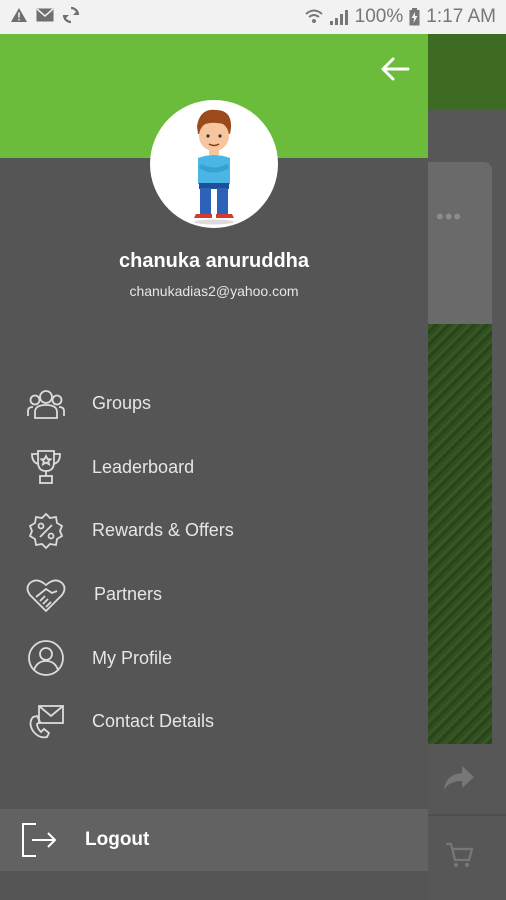 The height and width of the screenshot is (900, 506). Describe the element at coordinates (467, 815) in the screenshot. I see `background-divider` at that location.